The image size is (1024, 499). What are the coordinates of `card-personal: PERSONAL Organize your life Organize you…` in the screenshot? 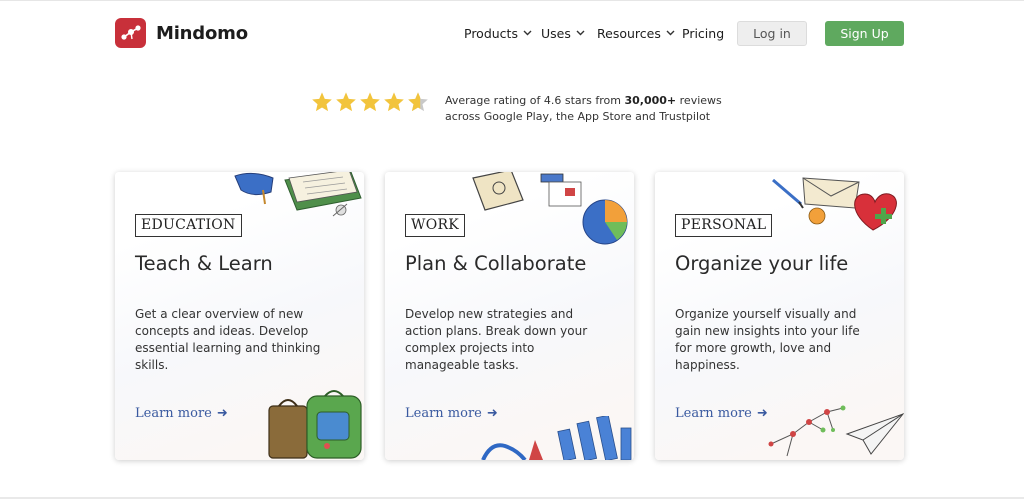 It's located at (779, 316).